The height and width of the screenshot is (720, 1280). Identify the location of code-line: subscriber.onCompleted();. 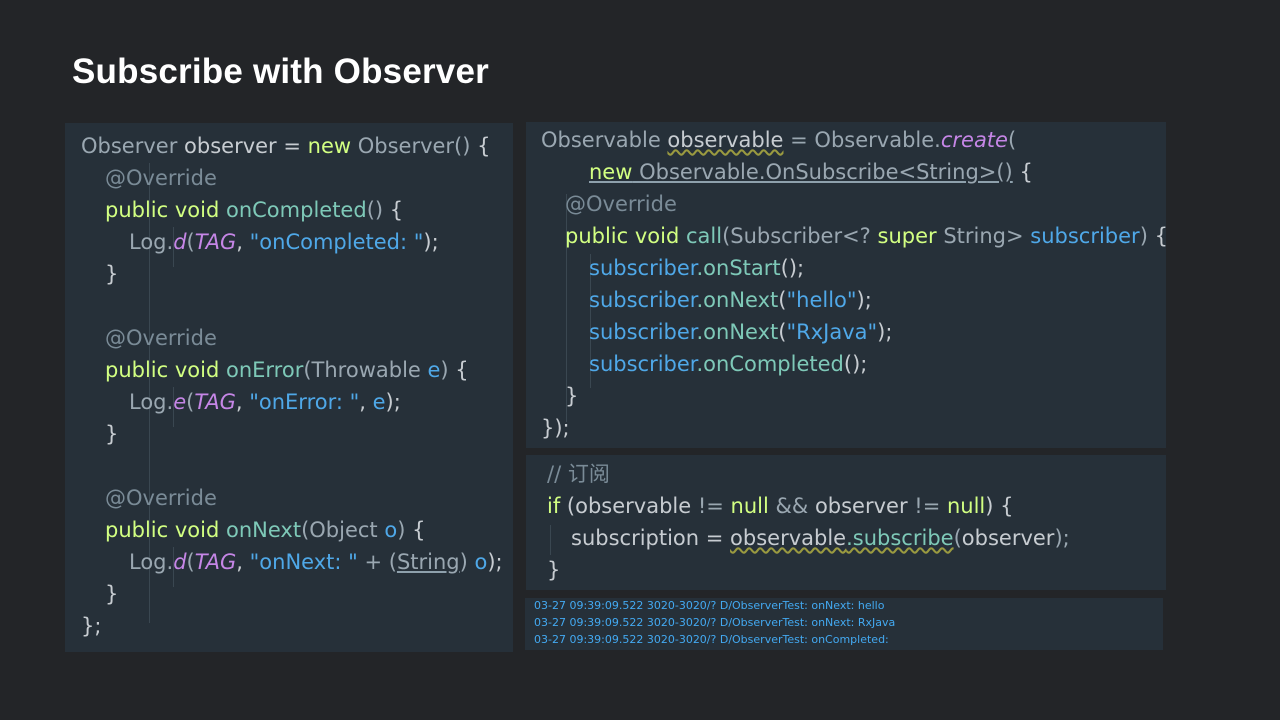
(728, 364).